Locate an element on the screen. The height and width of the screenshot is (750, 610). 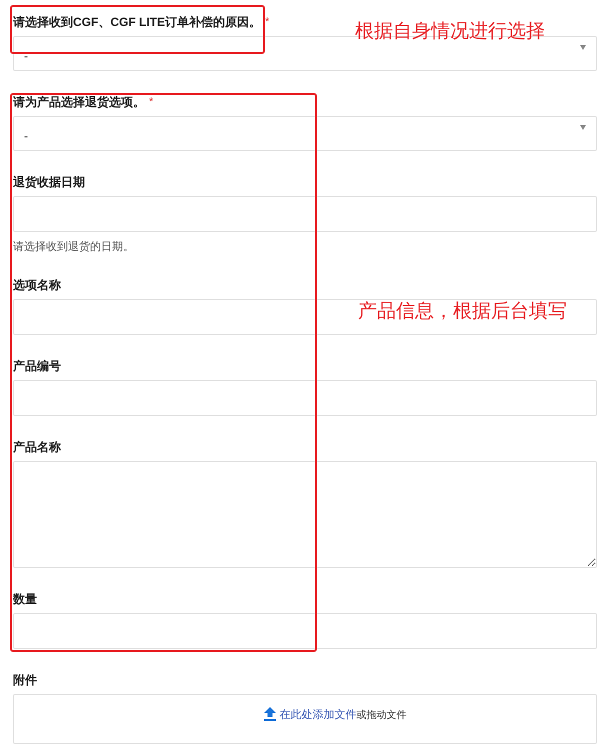
annotation-text: 产品信息，根据后台填写 is located at coordinates (462, 312).